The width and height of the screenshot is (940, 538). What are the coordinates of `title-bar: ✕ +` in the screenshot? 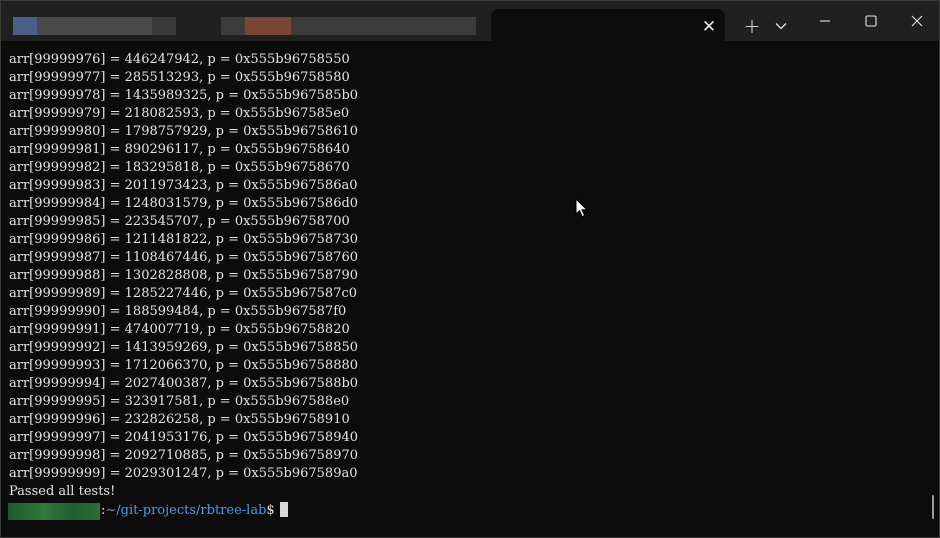 It's located at (470, 21).